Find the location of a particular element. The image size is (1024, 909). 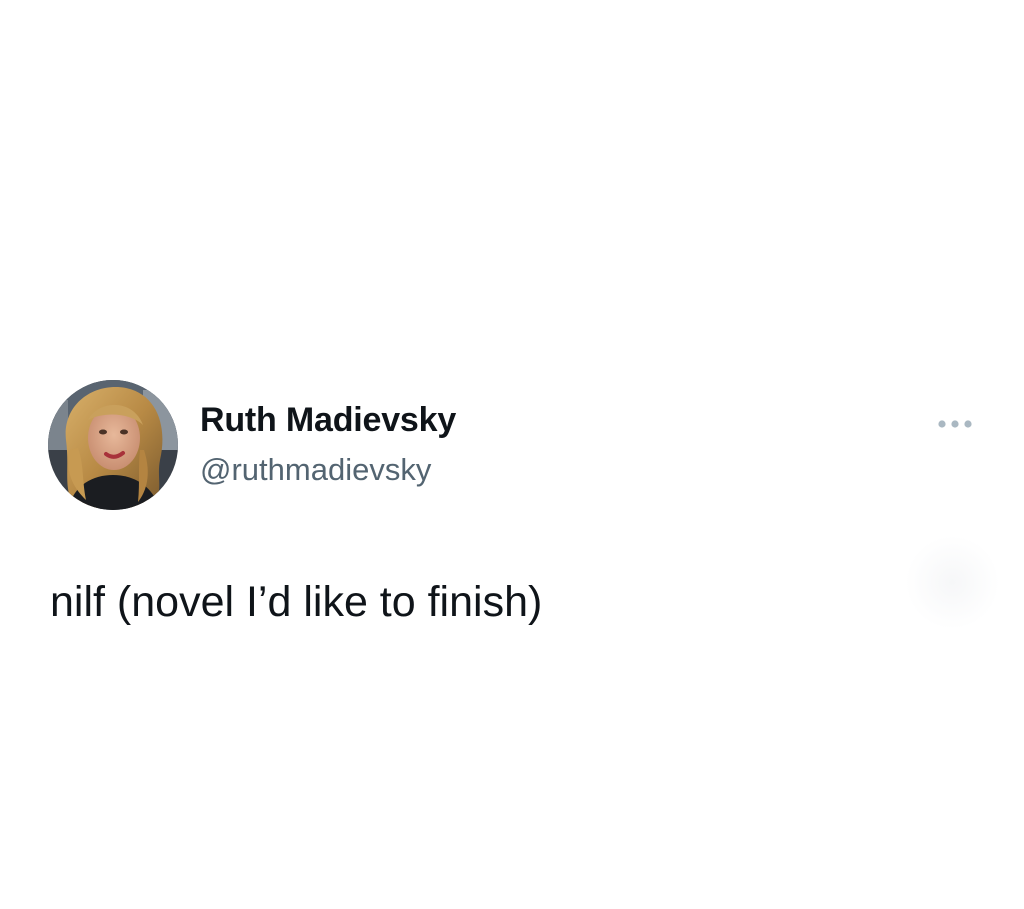

author-handle: @ruthmadievsky is located at coordinates (315, 470).